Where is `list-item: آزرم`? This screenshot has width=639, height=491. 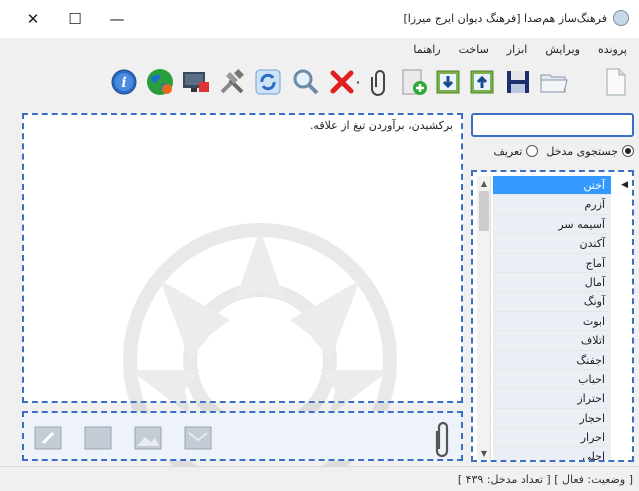
list-item: آزرم is located at coordinates (552, 205).